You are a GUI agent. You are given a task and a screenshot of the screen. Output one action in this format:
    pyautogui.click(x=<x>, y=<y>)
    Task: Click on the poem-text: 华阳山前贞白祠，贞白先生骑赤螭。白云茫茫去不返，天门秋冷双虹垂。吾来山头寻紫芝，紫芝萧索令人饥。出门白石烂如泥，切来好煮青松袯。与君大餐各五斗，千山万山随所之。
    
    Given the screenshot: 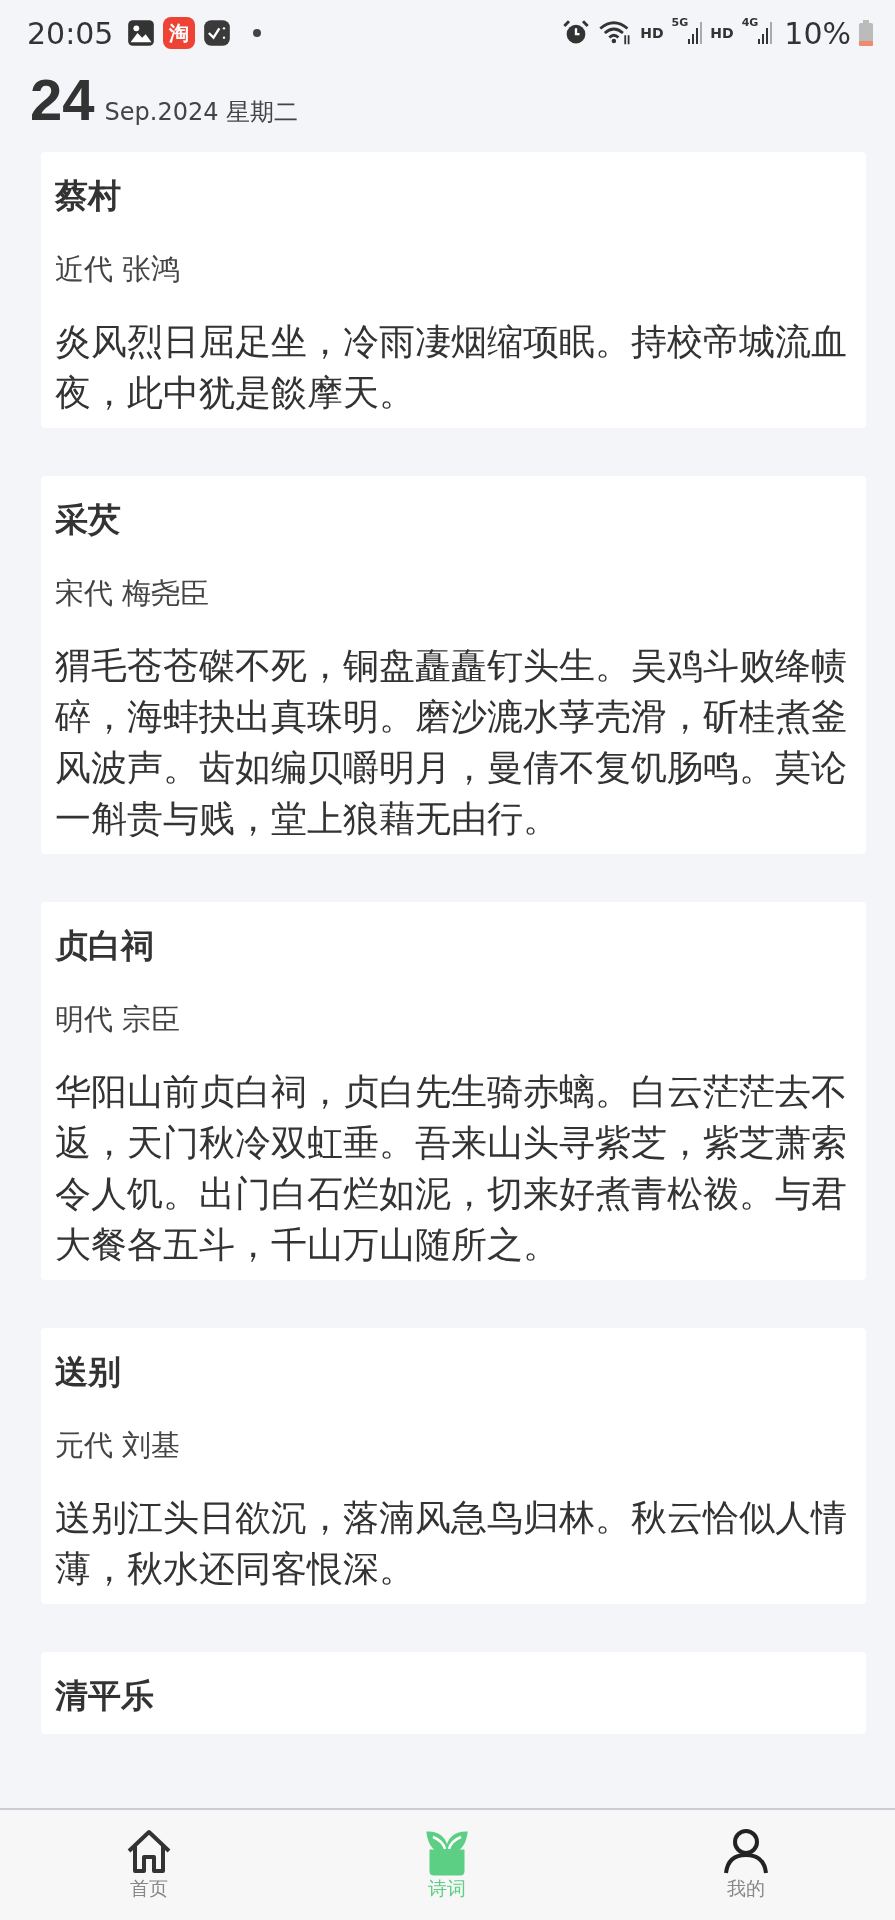 What is the action you would take?
    pyautogui.click(x=451, y=1168)
    